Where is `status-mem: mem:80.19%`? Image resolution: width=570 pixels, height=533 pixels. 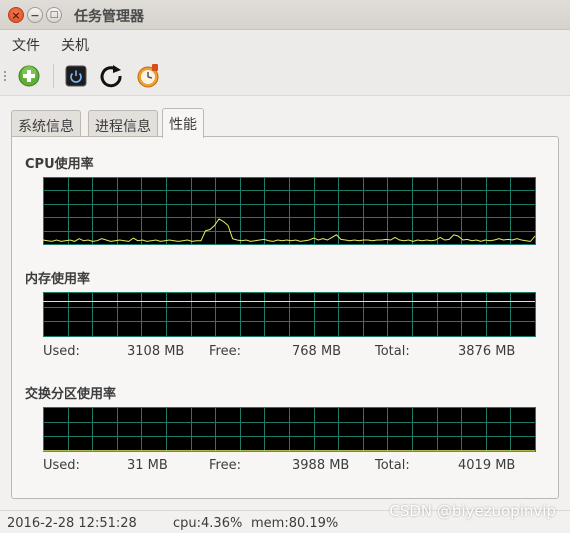
status-mem: mem:80.19% is located at coordinates (295, 523).